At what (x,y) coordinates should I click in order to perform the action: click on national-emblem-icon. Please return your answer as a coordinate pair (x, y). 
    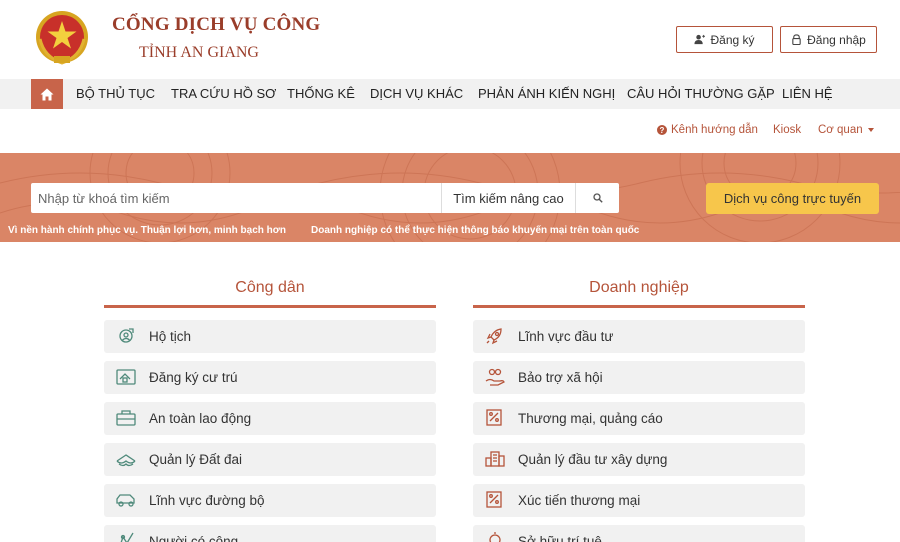
    Looking at the image, I should click on (62, 38).